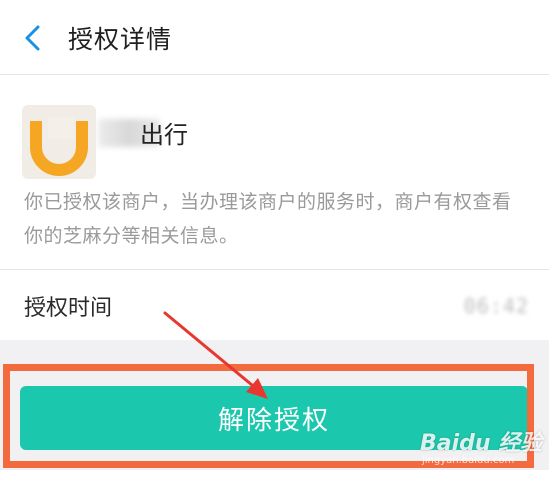 This screenshot has height=478, width=549. Describe the element at coordinates (268, 219) in the screenshot. I see `merchant-description: 你已授权该商户，当办理该商户的服务时，商户有权查看你的芝麻分等相关信息。` at that location.